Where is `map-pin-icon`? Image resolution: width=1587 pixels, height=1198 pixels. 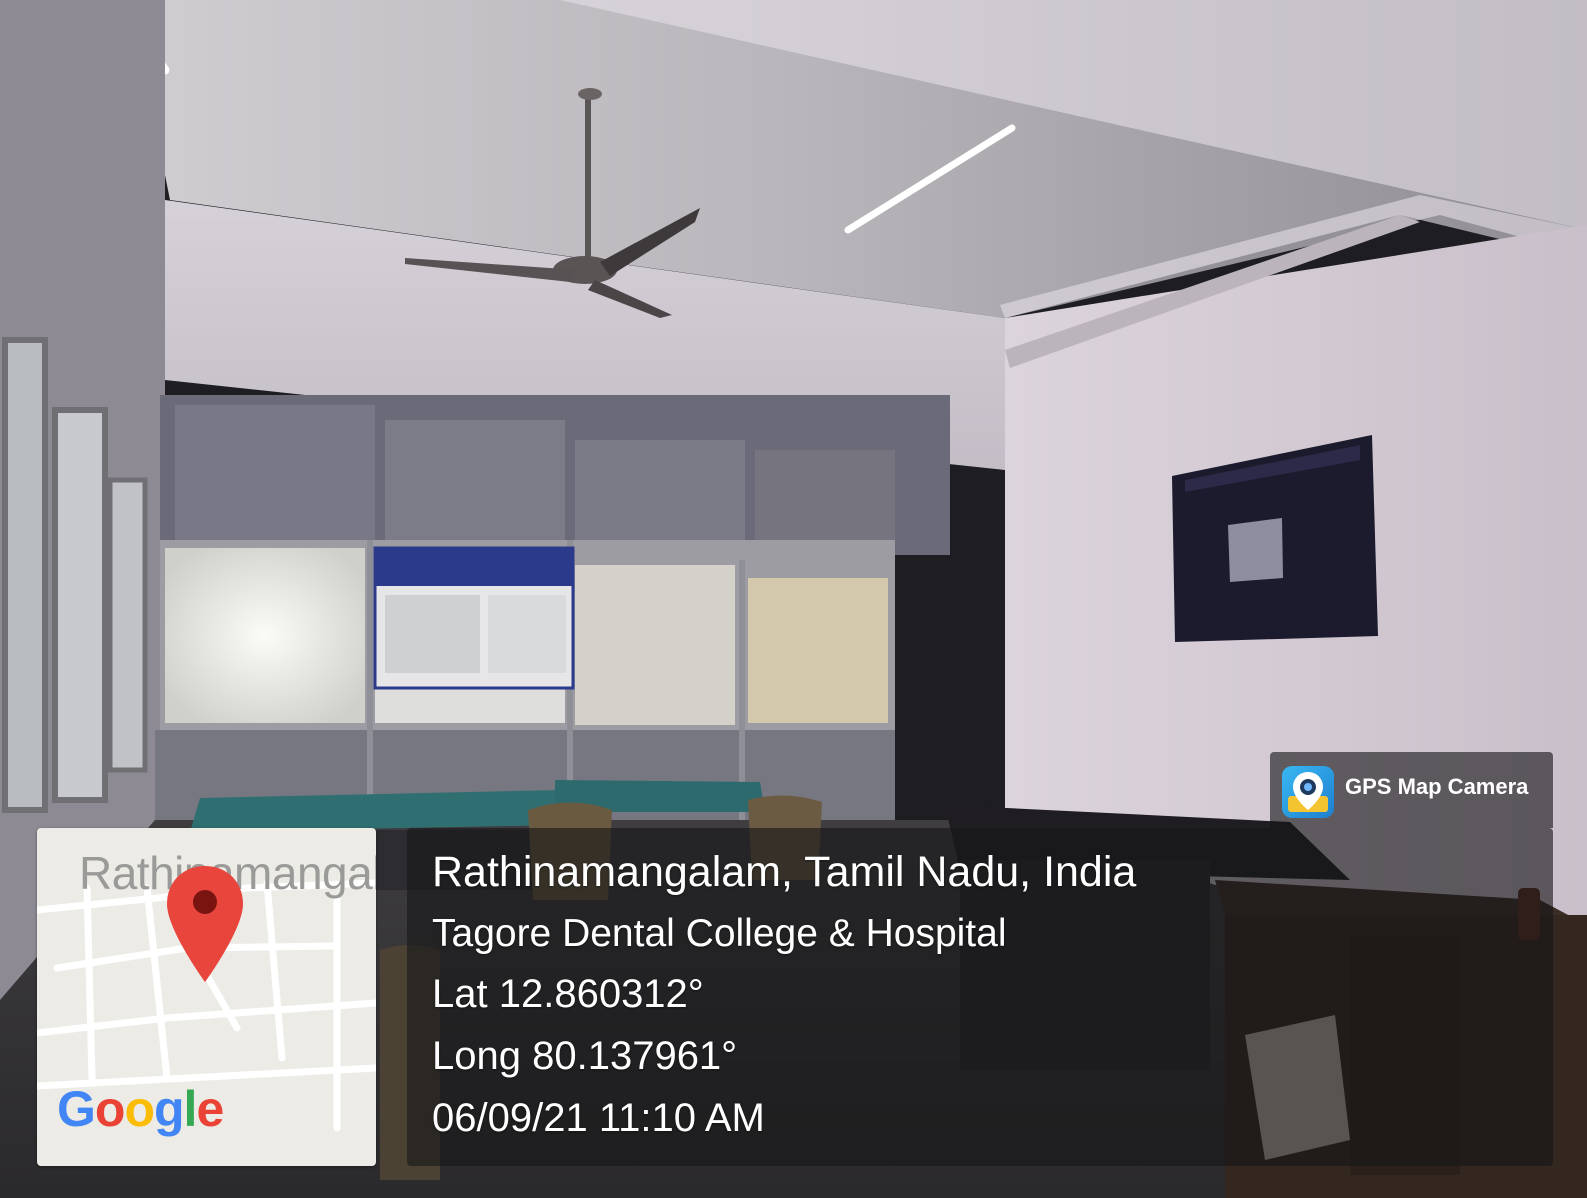 map-pin-icon is located at coordinates (205, 924).